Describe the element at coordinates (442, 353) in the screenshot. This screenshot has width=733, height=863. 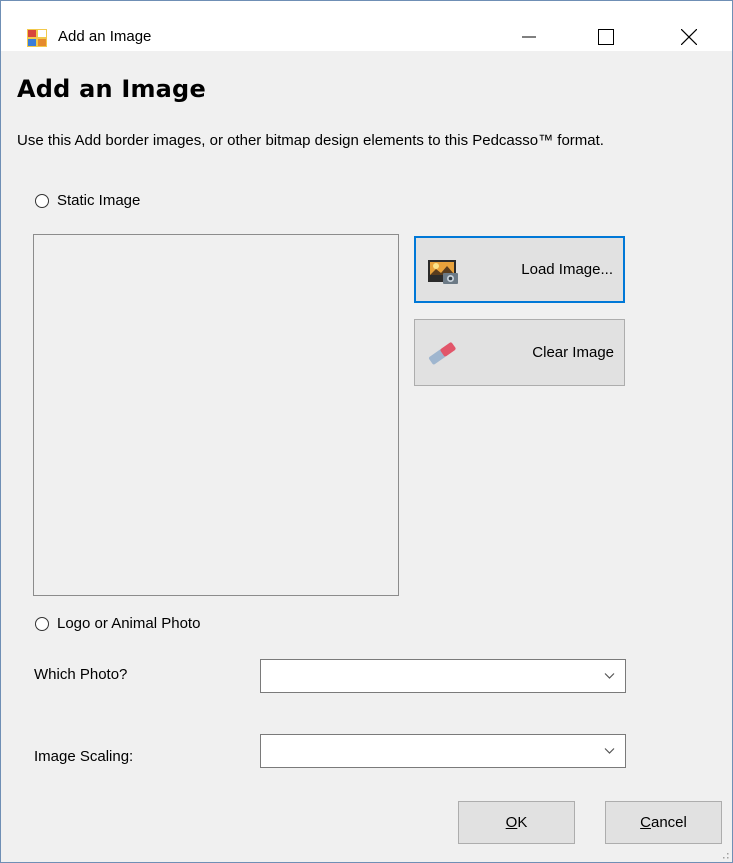
I see `eraser-icon` at that location.